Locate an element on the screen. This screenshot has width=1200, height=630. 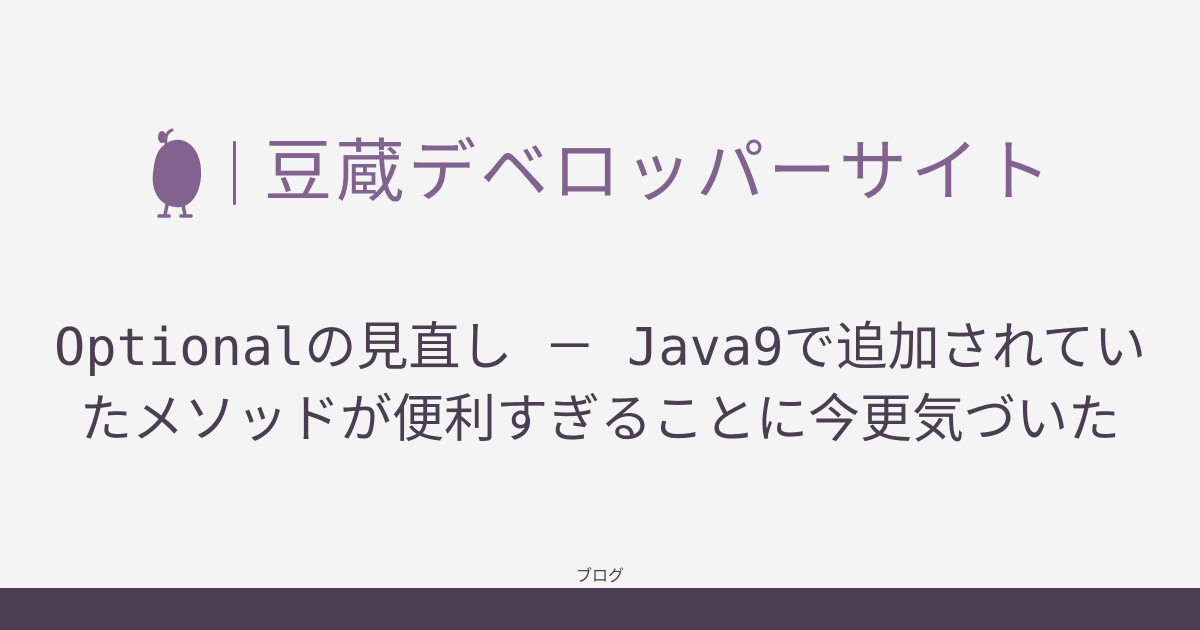
bean-mascot-icon is located at coordinates (175, 173).